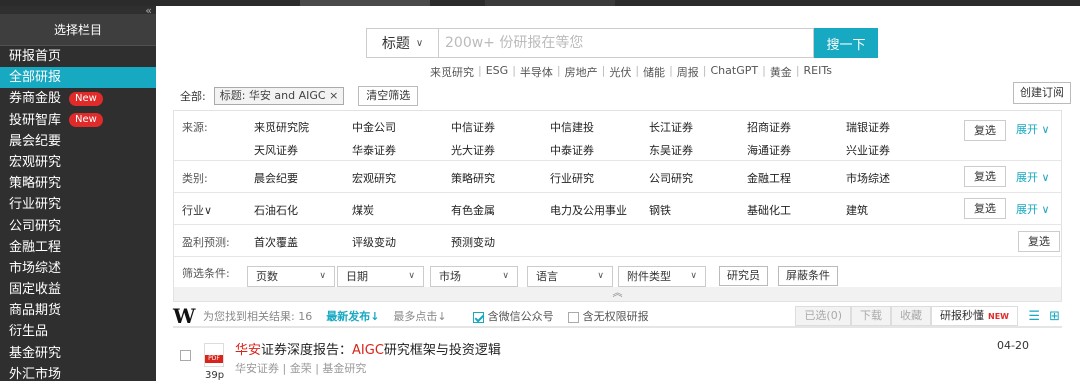 The height and width of the screenshot is (385, 1080). I want to click on sidebar-item: 衍生品, so click(78, 331).